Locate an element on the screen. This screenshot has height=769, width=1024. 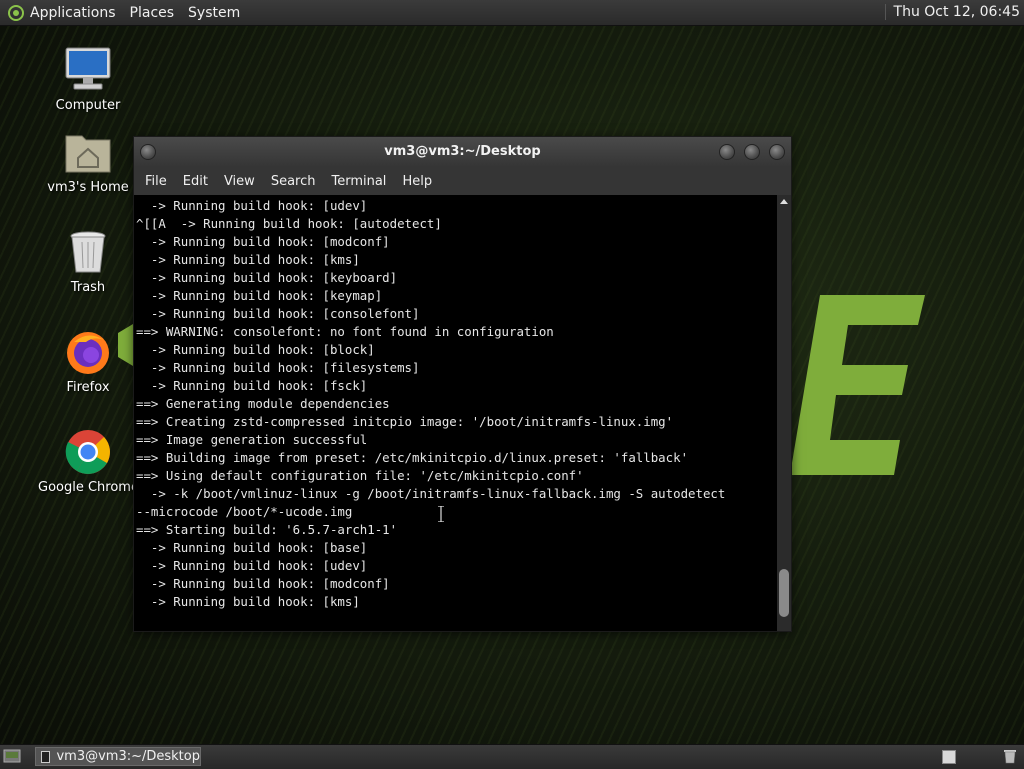
mate-logo-icon is located at coordinates (16, 12).